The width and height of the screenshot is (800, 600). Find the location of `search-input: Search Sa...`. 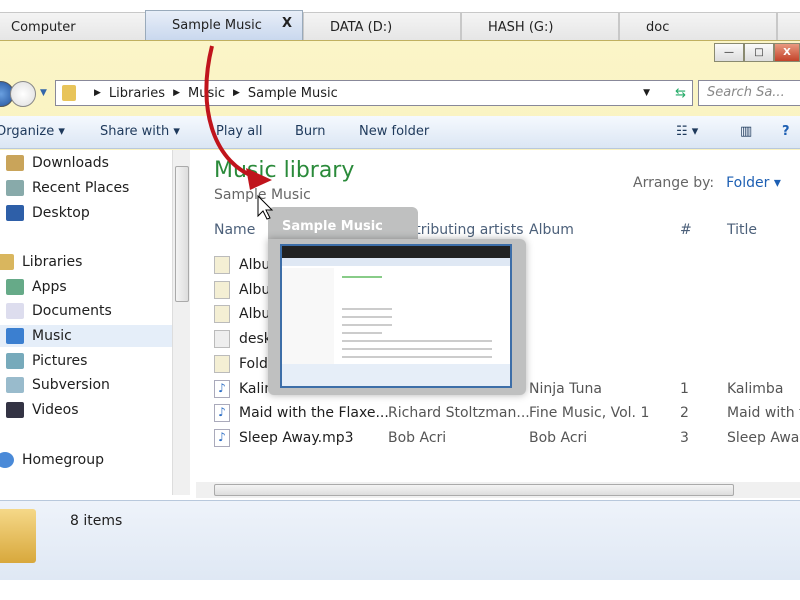

search-input: Search Sa... is located at coordinates (749, 93).